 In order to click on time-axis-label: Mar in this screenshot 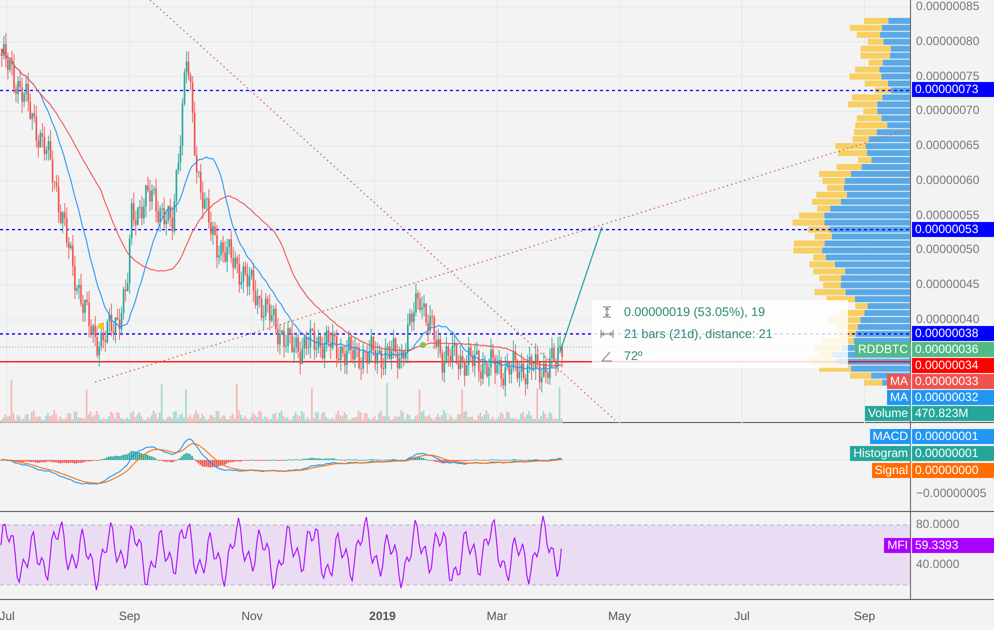, I will do `click(497, 616)`.